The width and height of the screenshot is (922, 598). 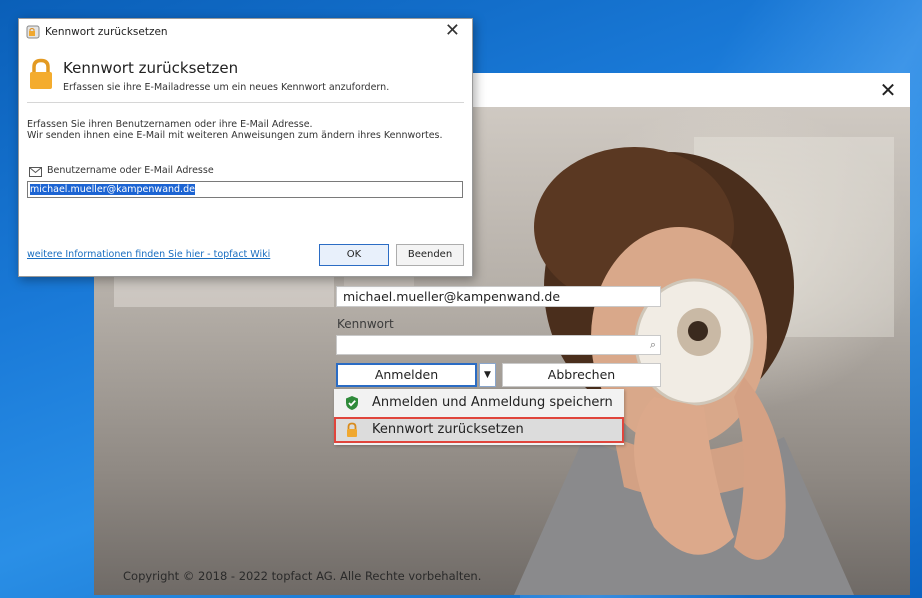 What do you see at coordinates (888, 90) in the screenshot?
I see `login-close-button: ✕` at bounding box center [888, 90].